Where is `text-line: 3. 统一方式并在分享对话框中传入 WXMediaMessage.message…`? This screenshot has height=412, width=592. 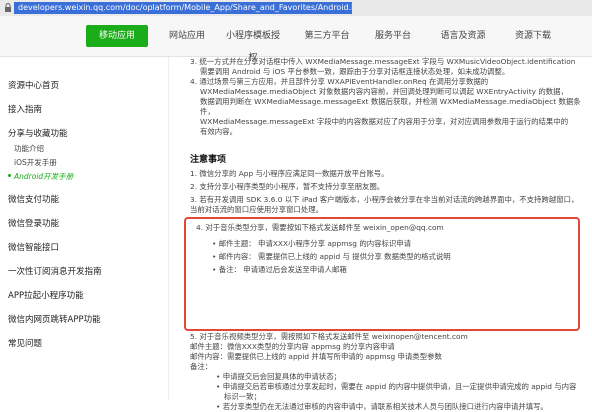
text-line: 3. 统一方式并在分享对话框中传入 WXMediaMessage.message… is located at coordinates (383, 61).